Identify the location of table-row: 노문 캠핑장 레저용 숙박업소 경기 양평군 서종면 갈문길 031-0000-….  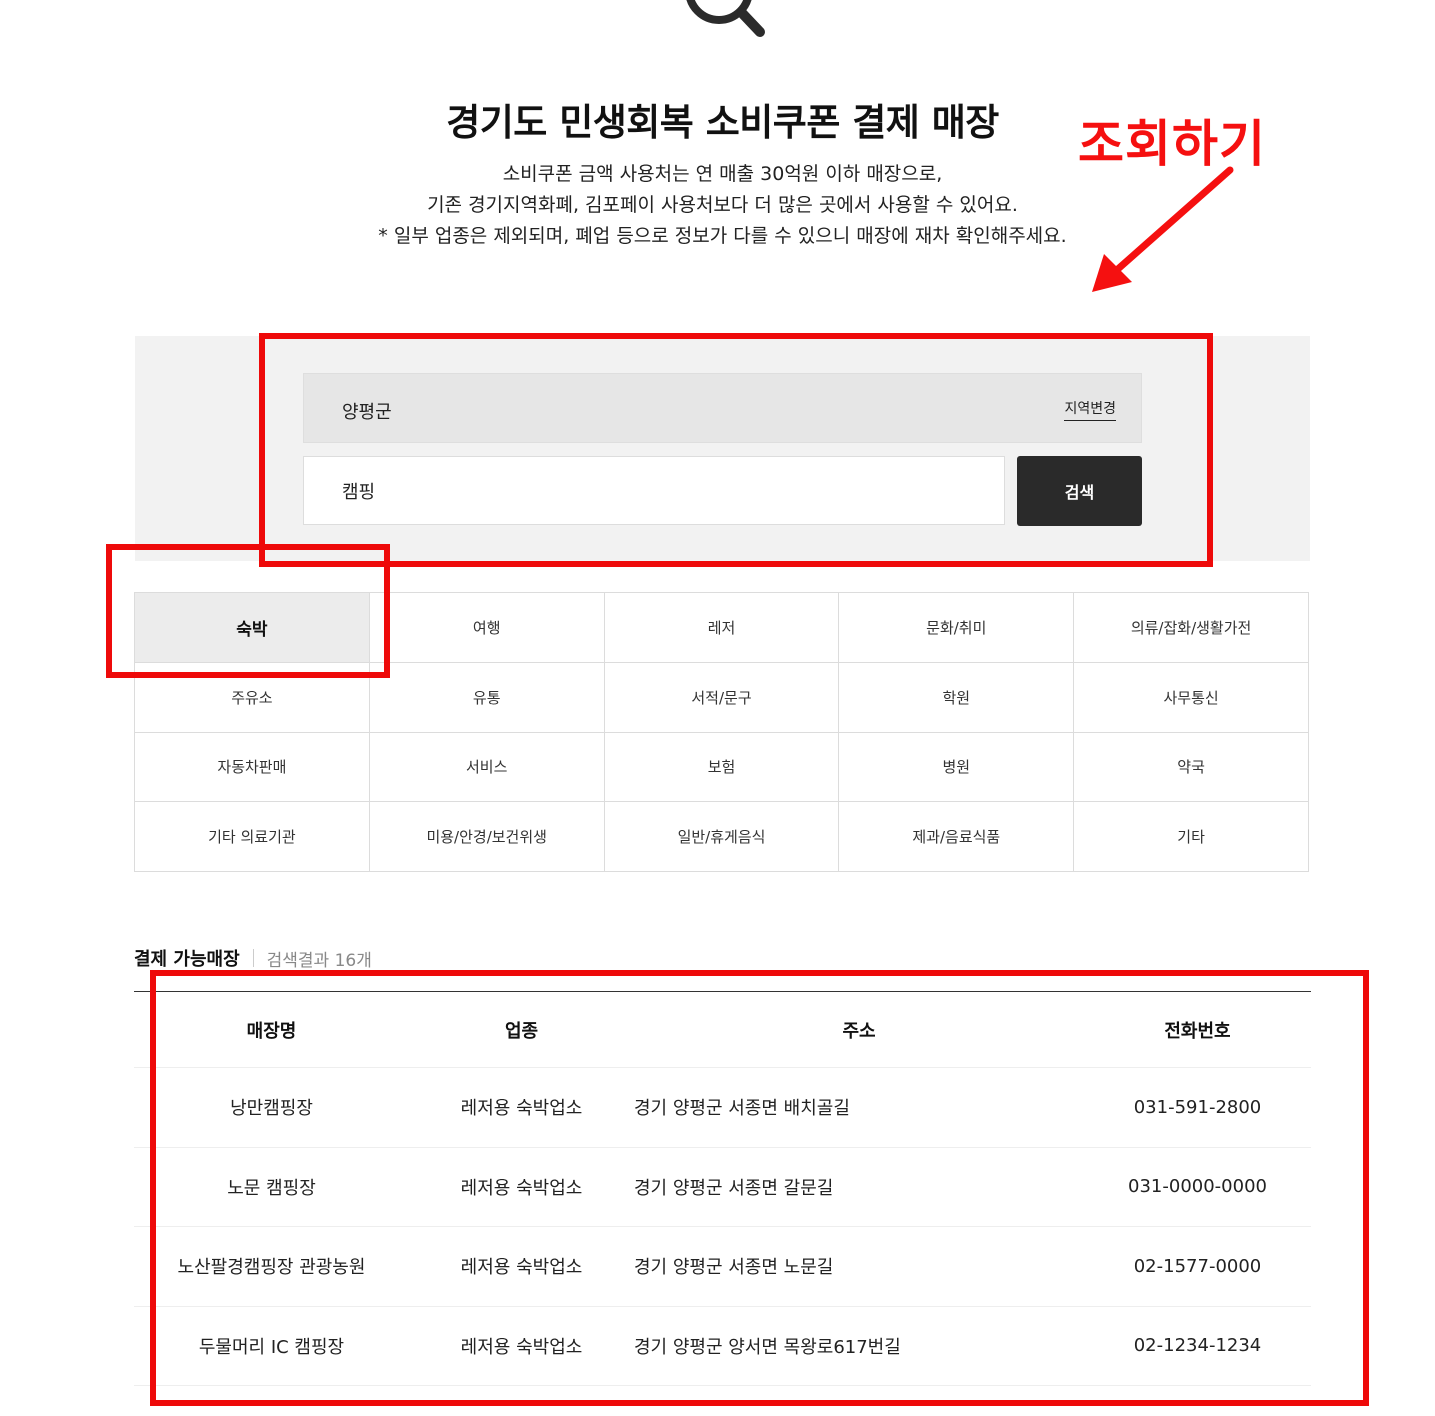
(722, 1187).